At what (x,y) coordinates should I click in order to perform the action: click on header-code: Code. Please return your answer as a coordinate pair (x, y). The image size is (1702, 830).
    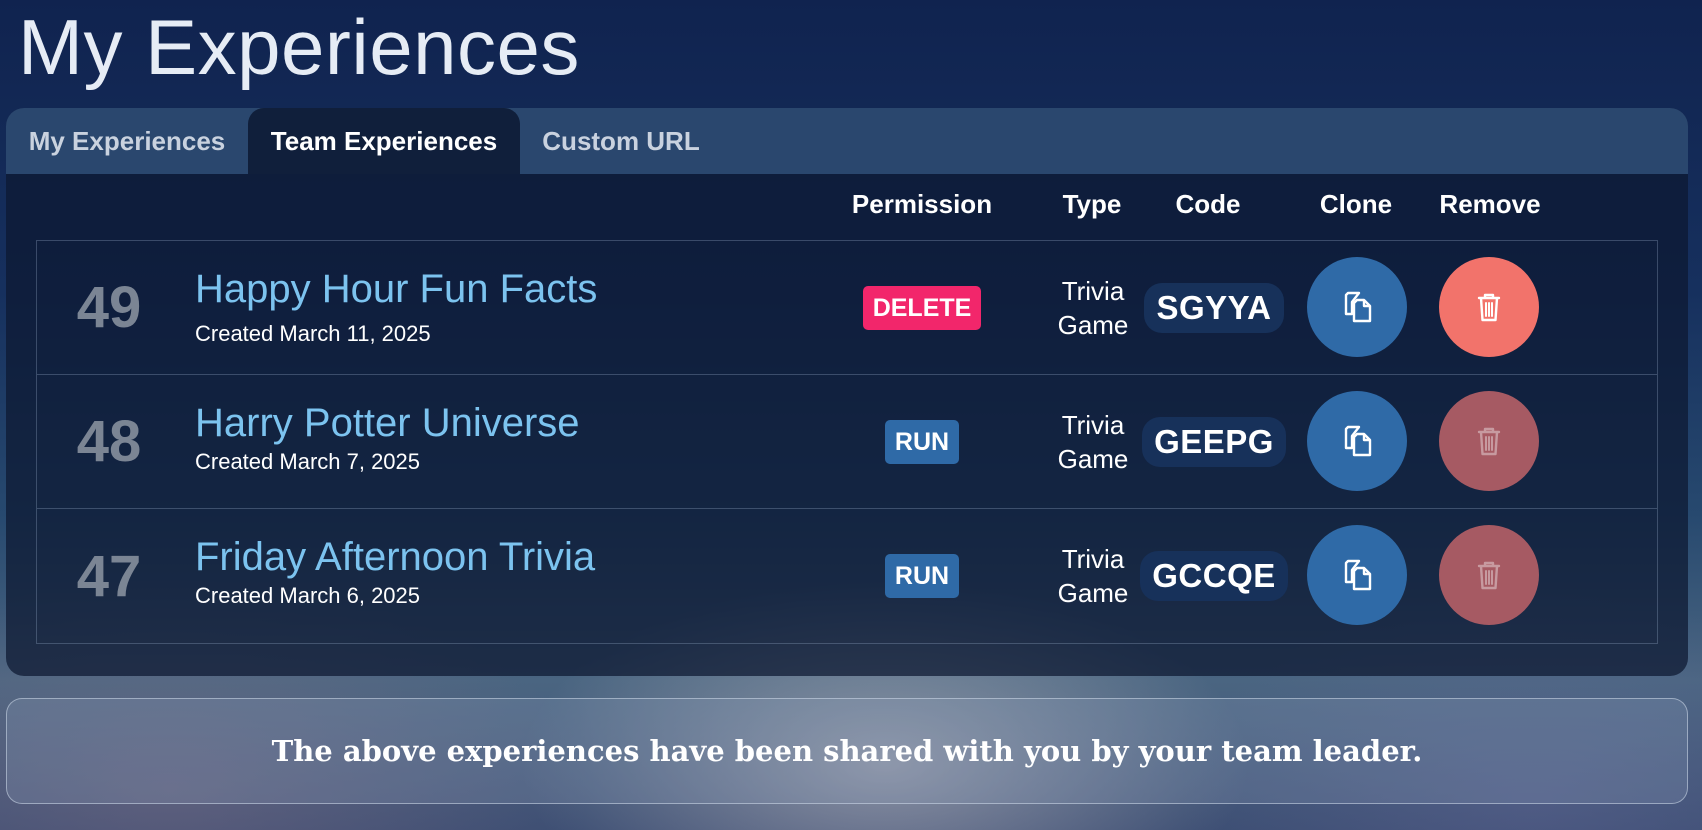
    Looking at the image, I should click on (1208, 203).